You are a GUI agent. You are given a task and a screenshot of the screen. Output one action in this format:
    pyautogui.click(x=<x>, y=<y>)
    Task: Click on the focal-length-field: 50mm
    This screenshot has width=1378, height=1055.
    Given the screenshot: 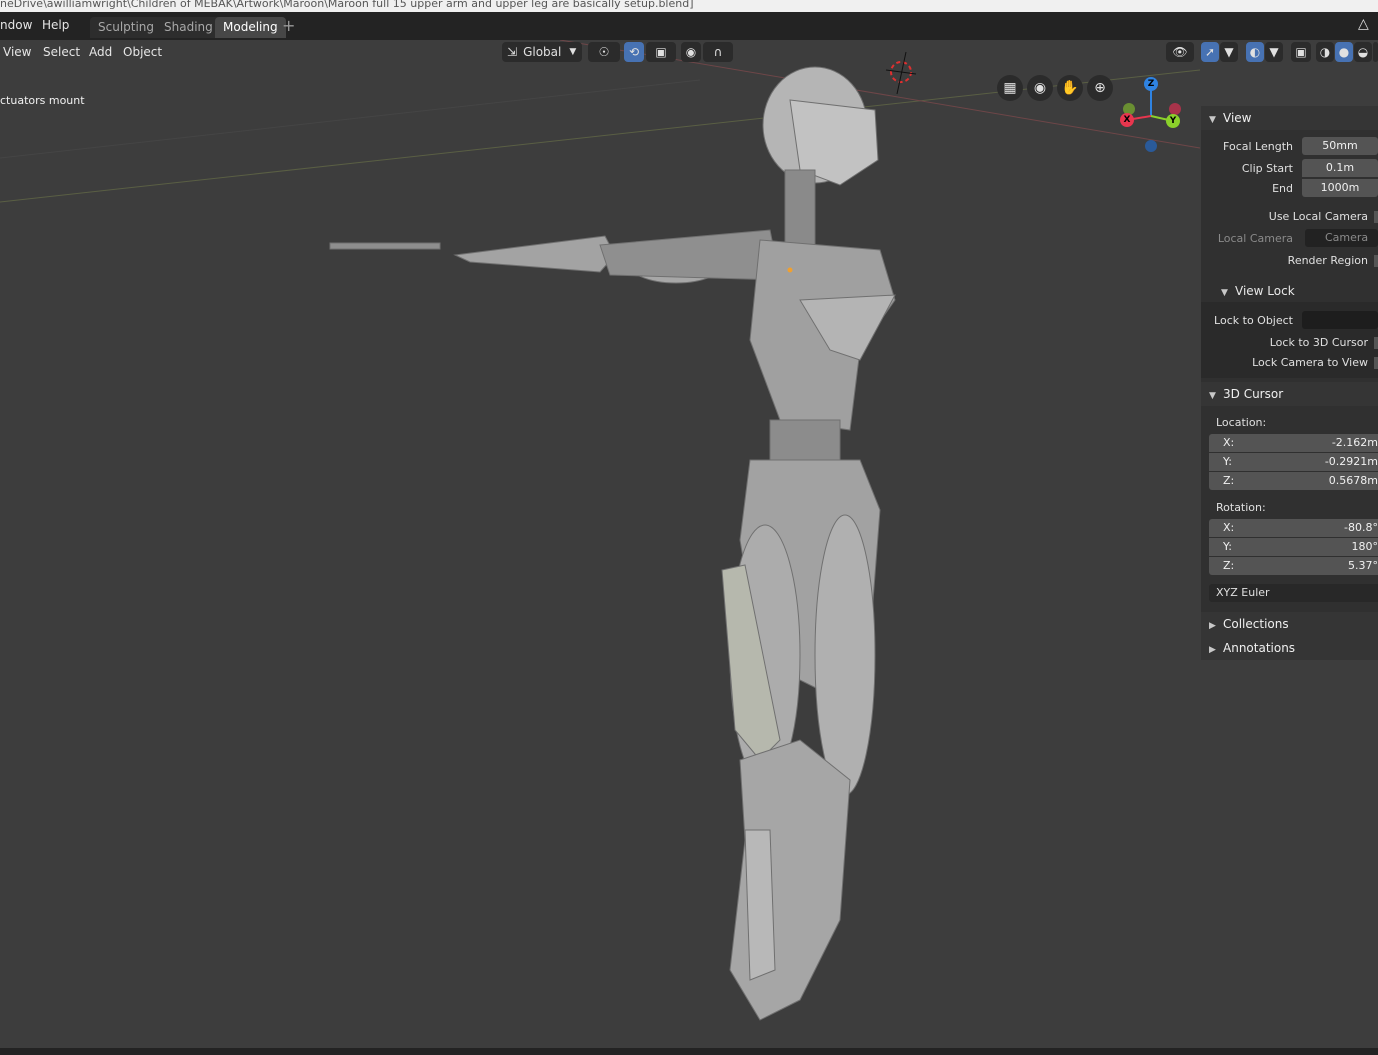 What is the action you would take?
    pyautogui.click(x=1340, y=146)
    